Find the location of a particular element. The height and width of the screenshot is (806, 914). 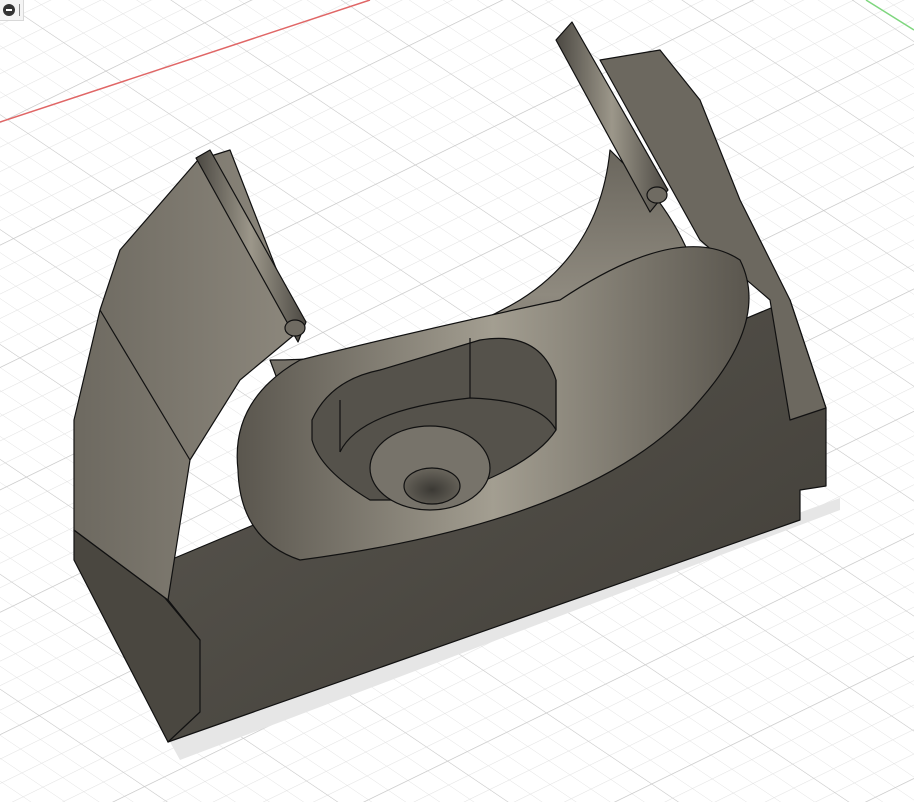

widget-divider is located at coordinates (19, 10).